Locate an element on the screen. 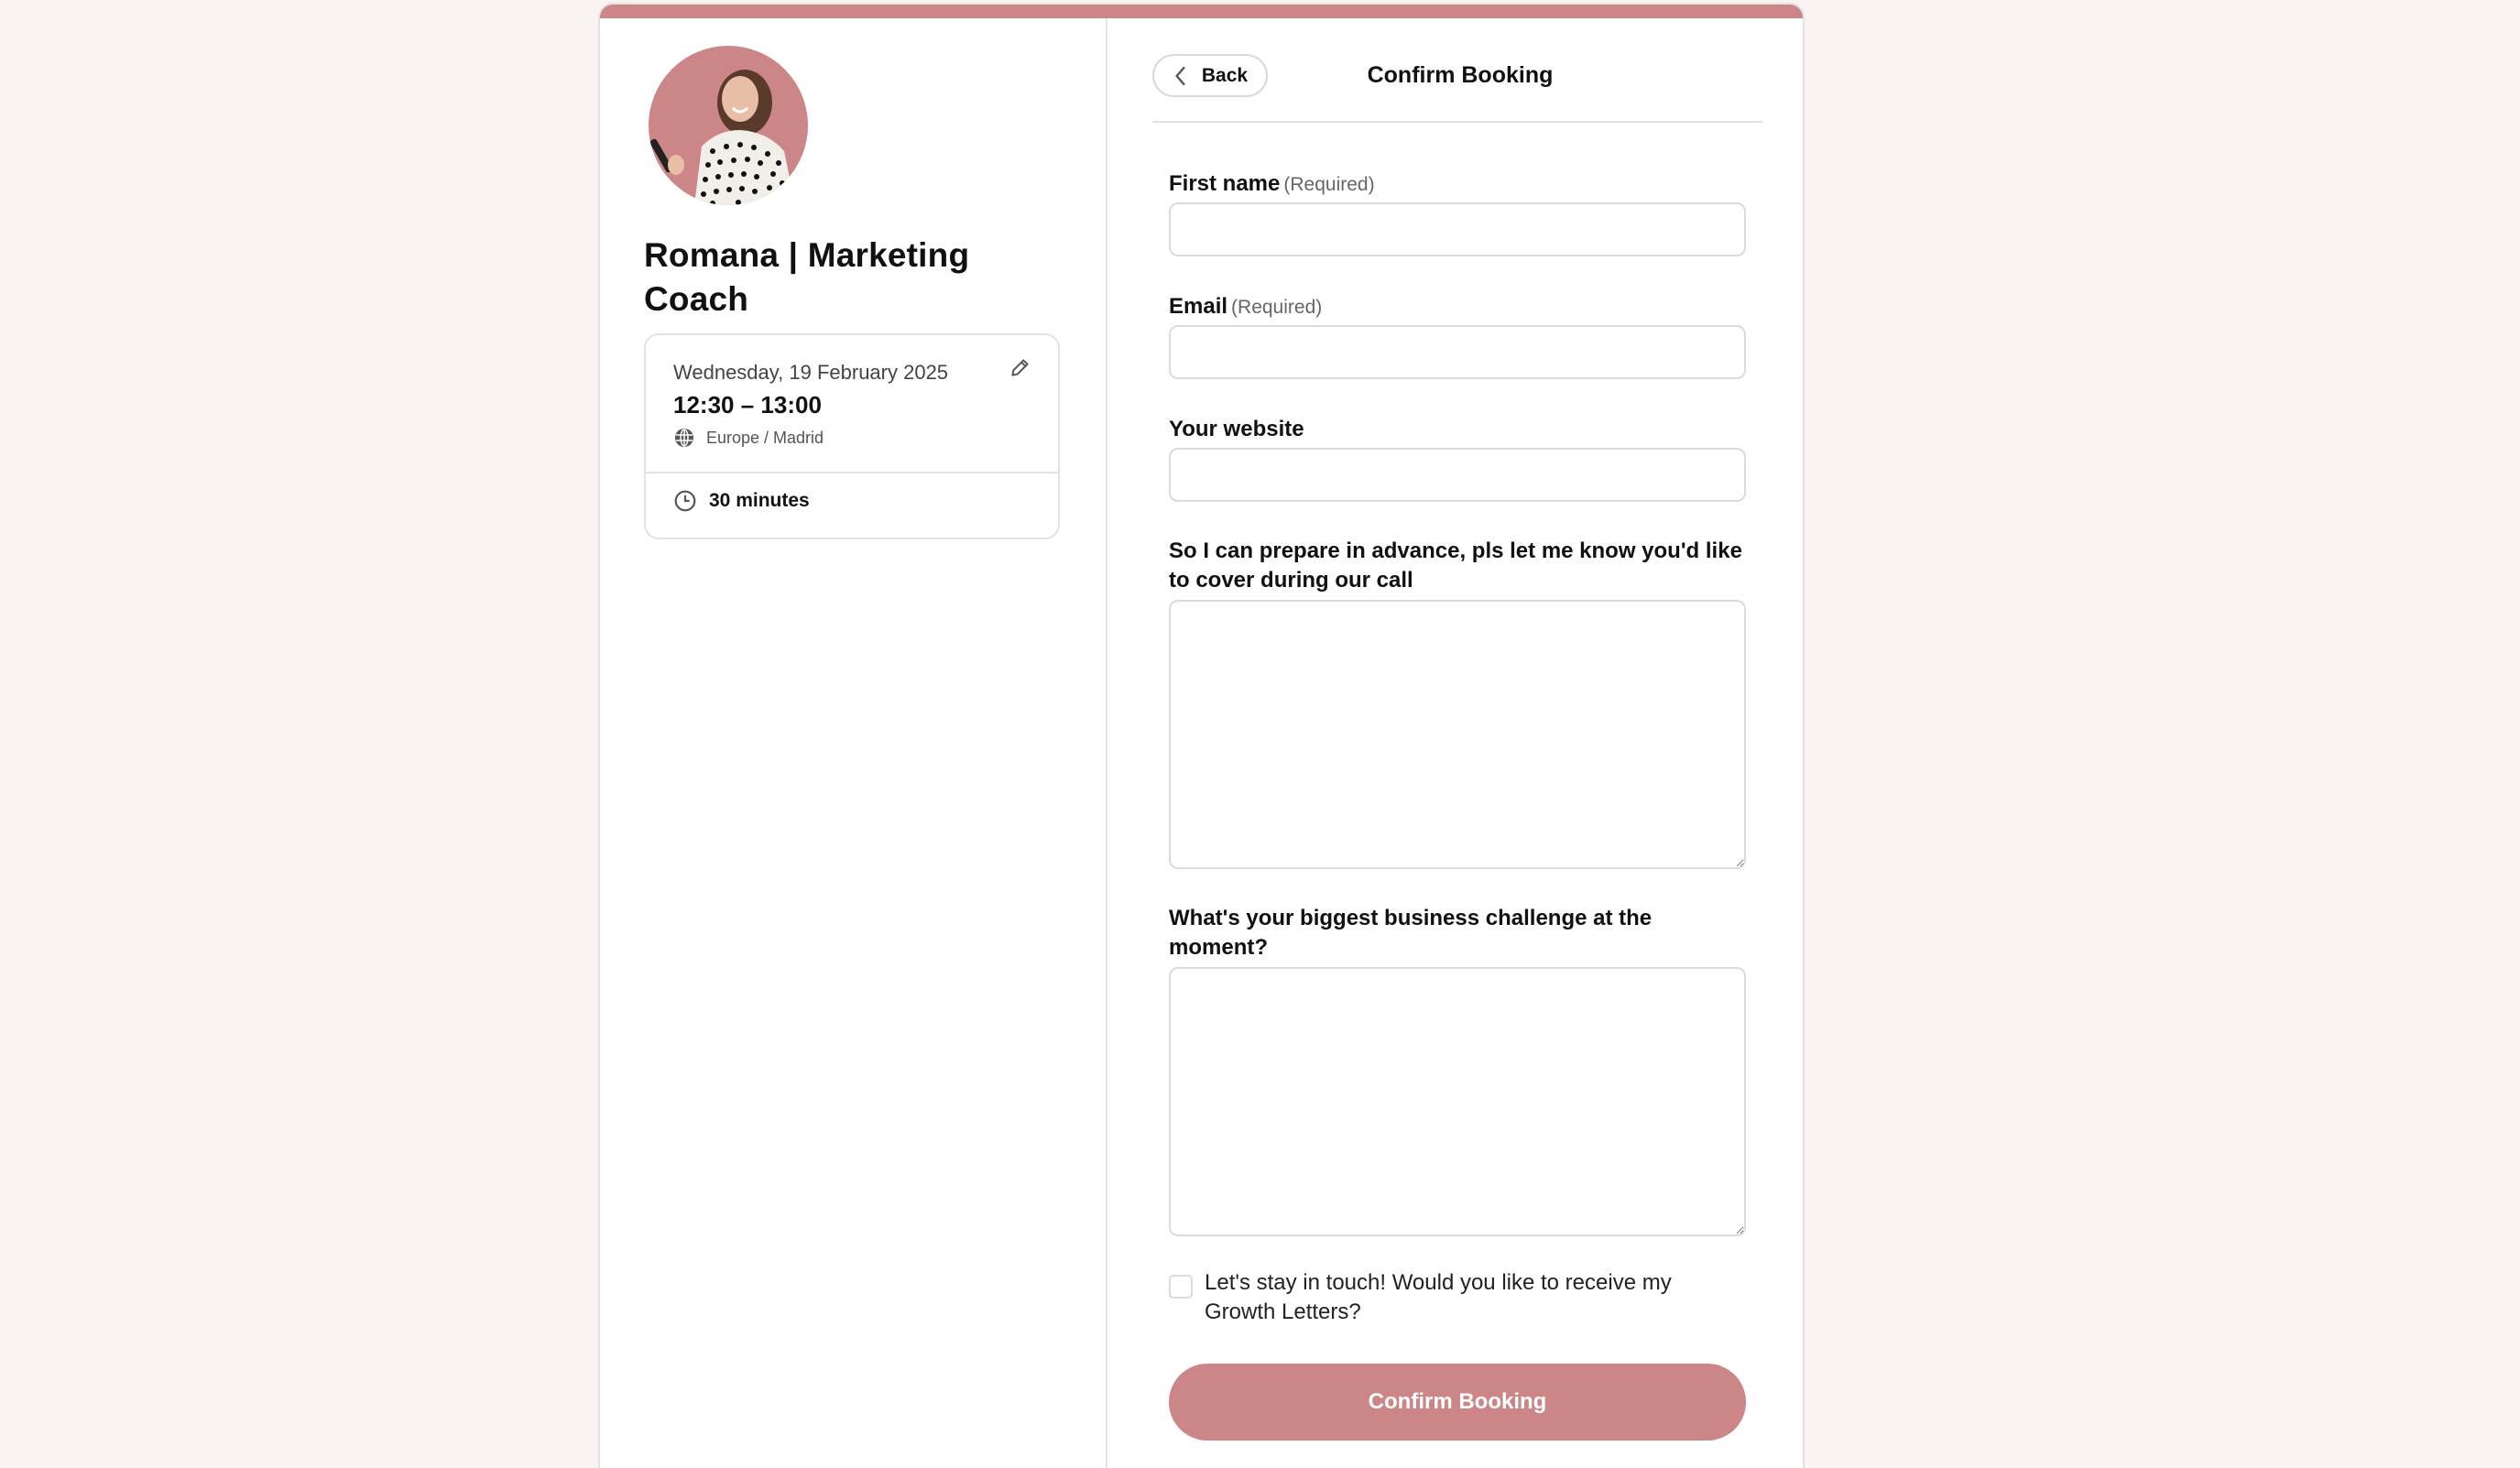  prep-topics-textarea is located at coordinates (1457, 735).